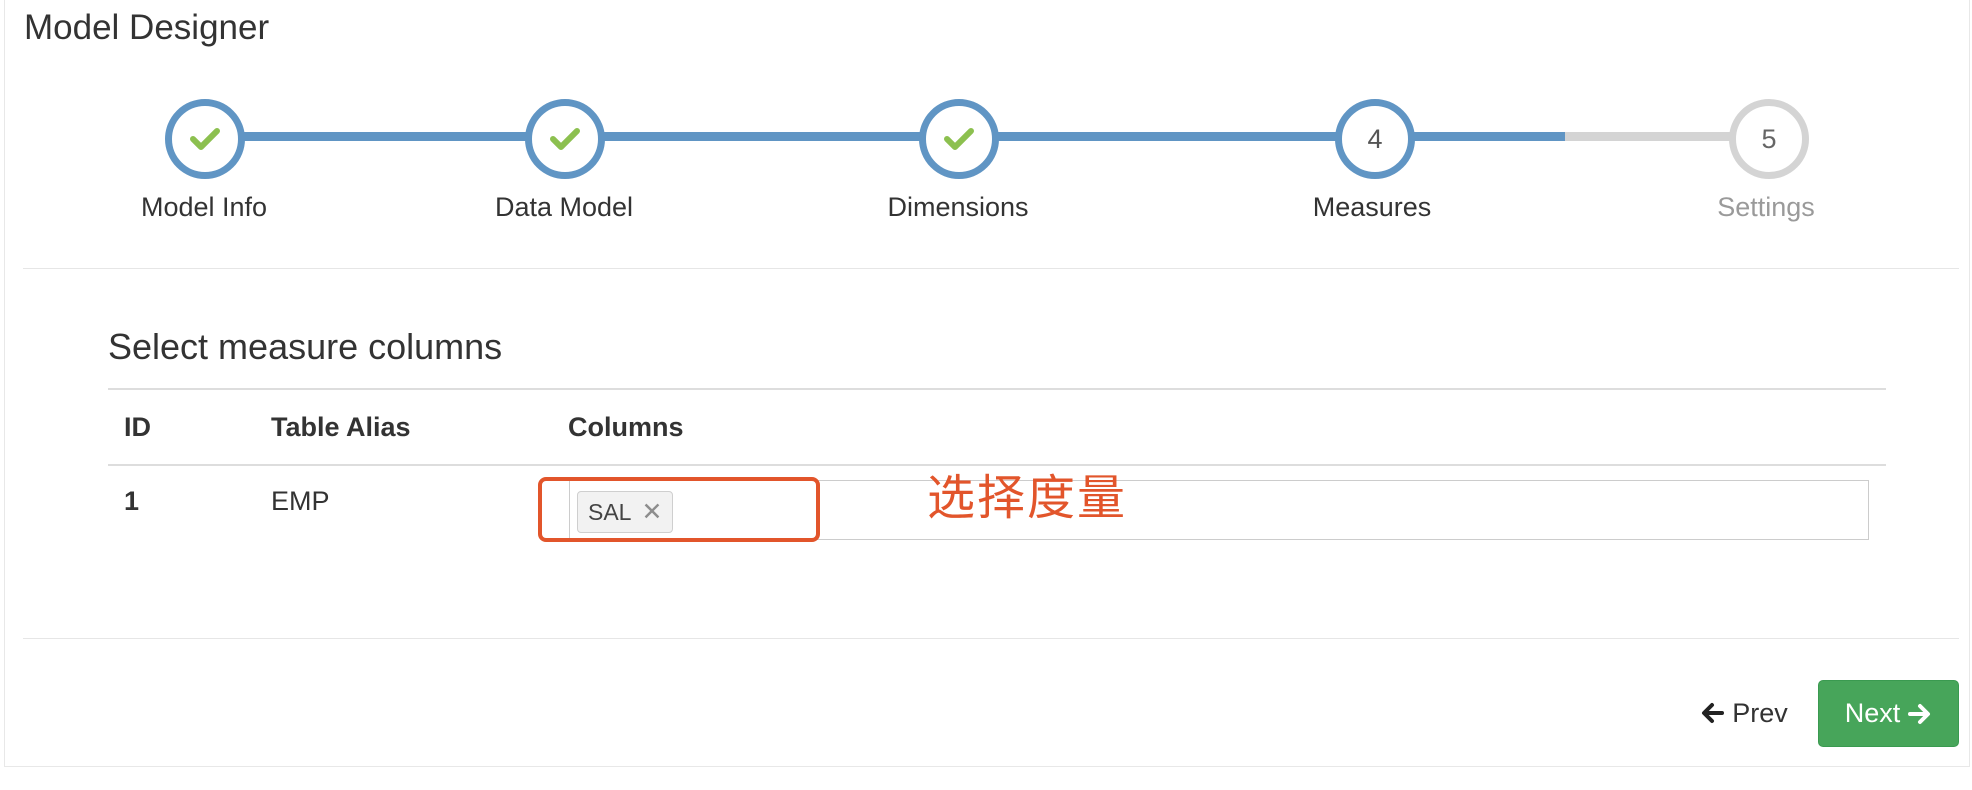 The width and height of the screenshot is (1972, 790). What do you see at coordinates (403, 427) in the screenshot?
I see `column-header-table-alias: Table Alias` at bounding box center [403, 427].